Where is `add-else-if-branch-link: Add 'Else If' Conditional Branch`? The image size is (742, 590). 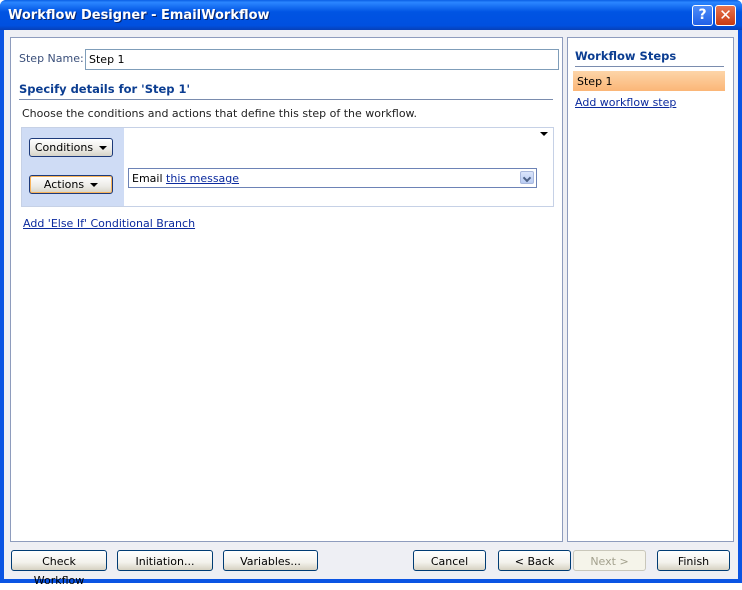 add-else-if-branch-link: Add 'Else If' Conditional Branch is located at coordinates (109, 223).